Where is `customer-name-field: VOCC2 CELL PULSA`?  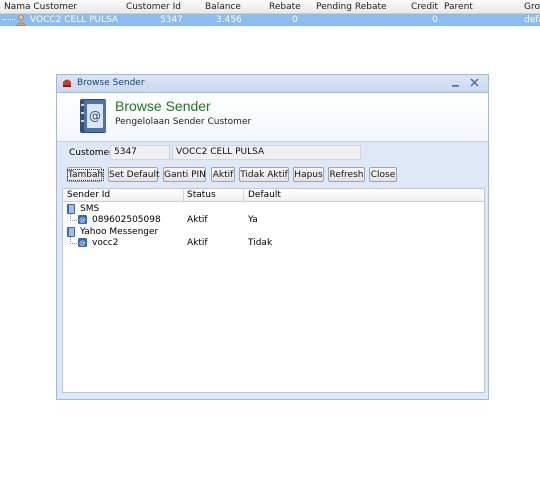
customer-name-field: VOCC2 CELL PULSA is located at coordinates (266, 152).